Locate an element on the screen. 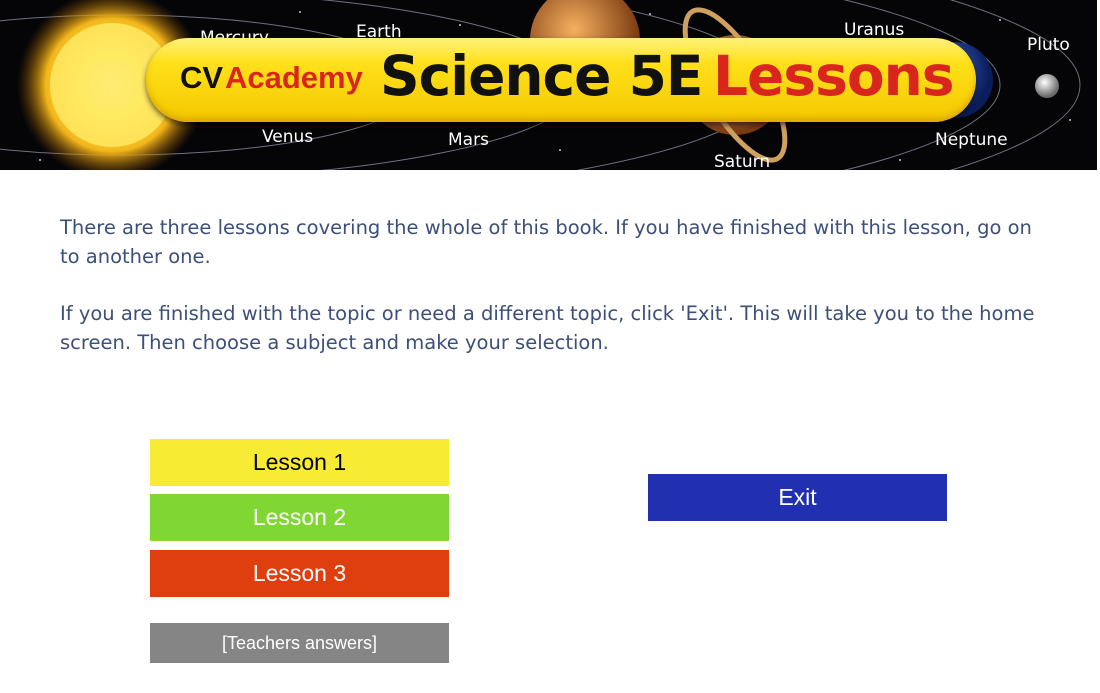  planet-label-neptune: Neptune is located at coordinates (971, 140).